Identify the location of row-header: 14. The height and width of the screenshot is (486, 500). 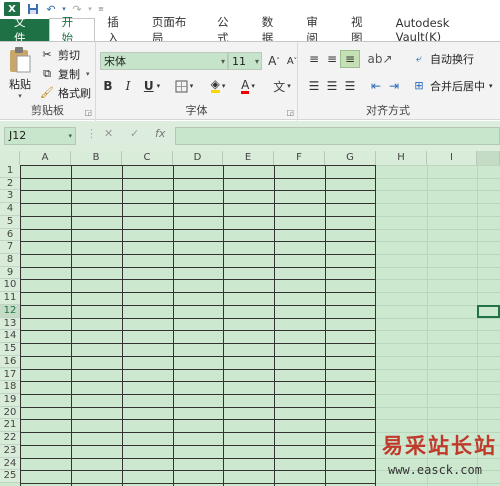
(10, 337).